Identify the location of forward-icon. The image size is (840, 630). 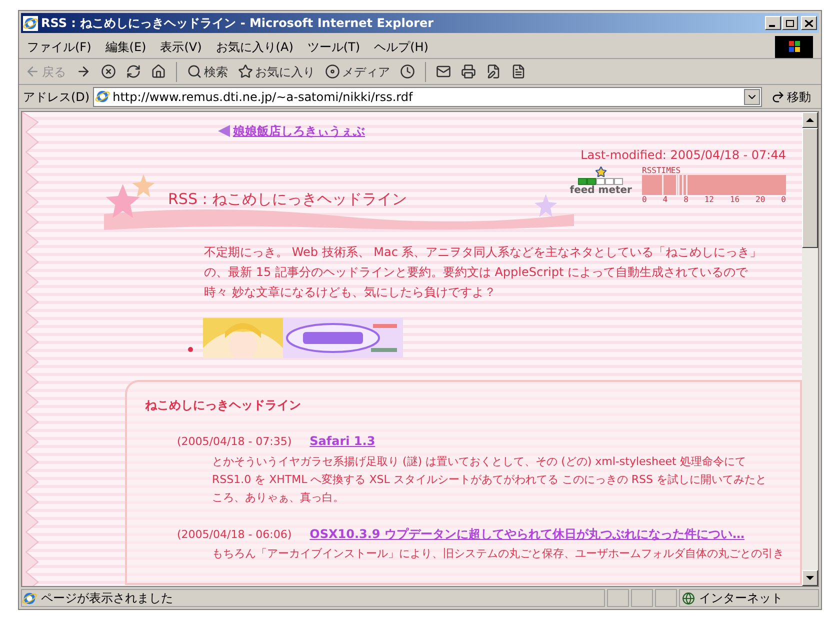
(83, 71).